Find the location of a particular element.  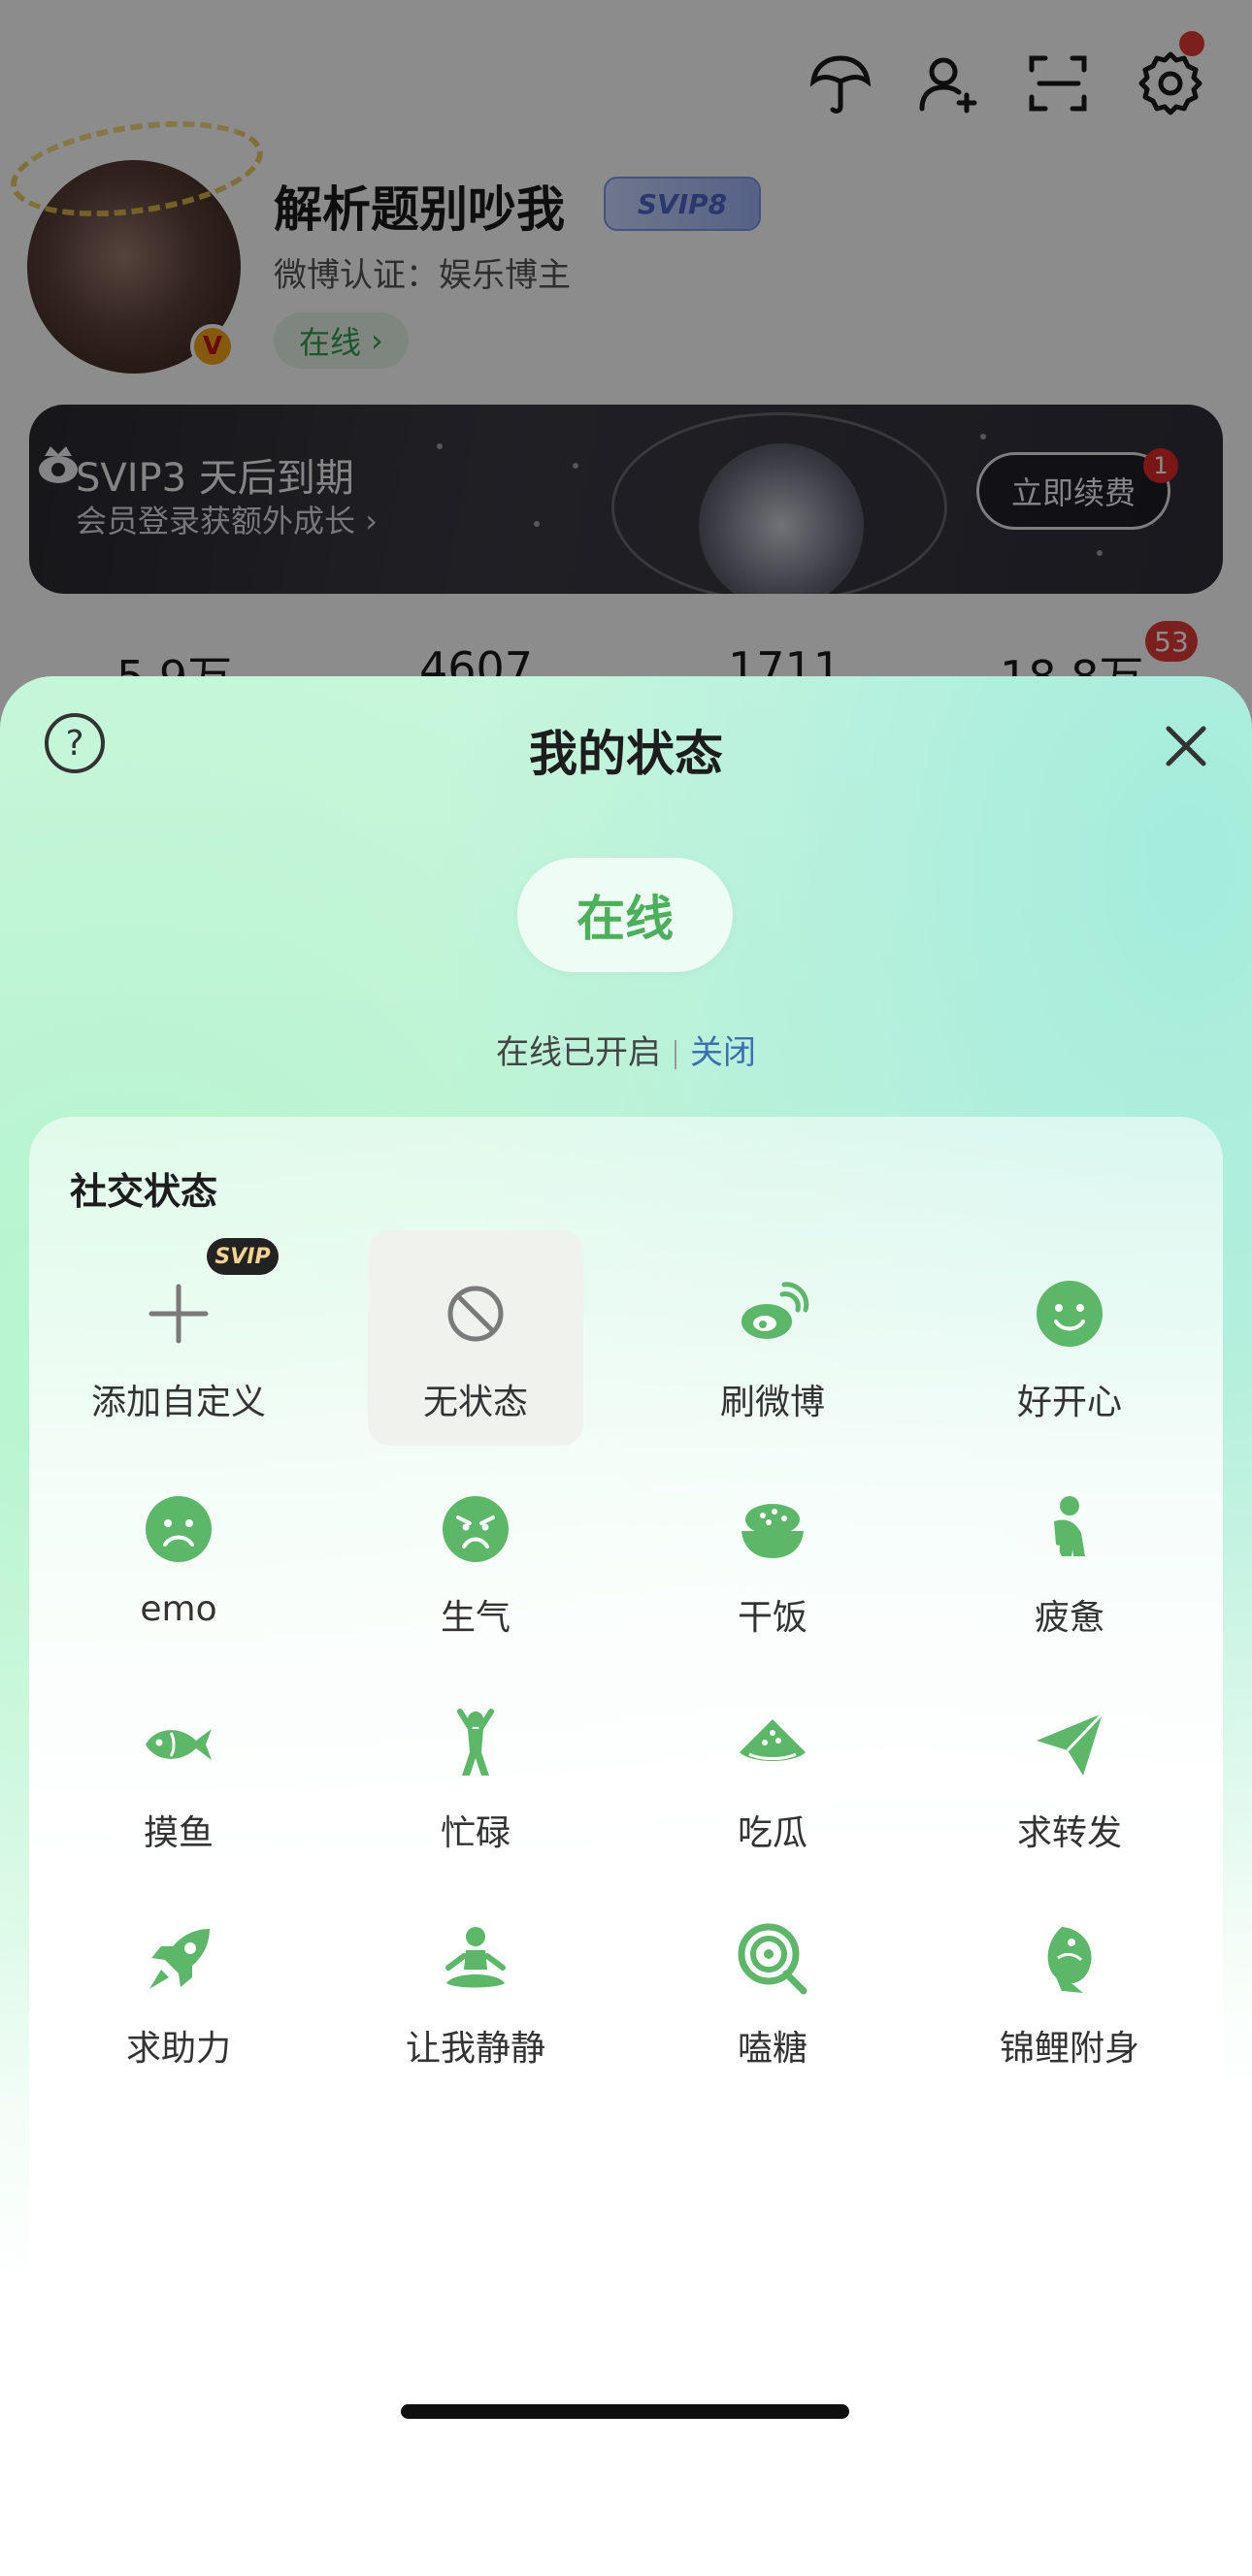

status-label: 好开心 is located at coordinates (1069, 1402).